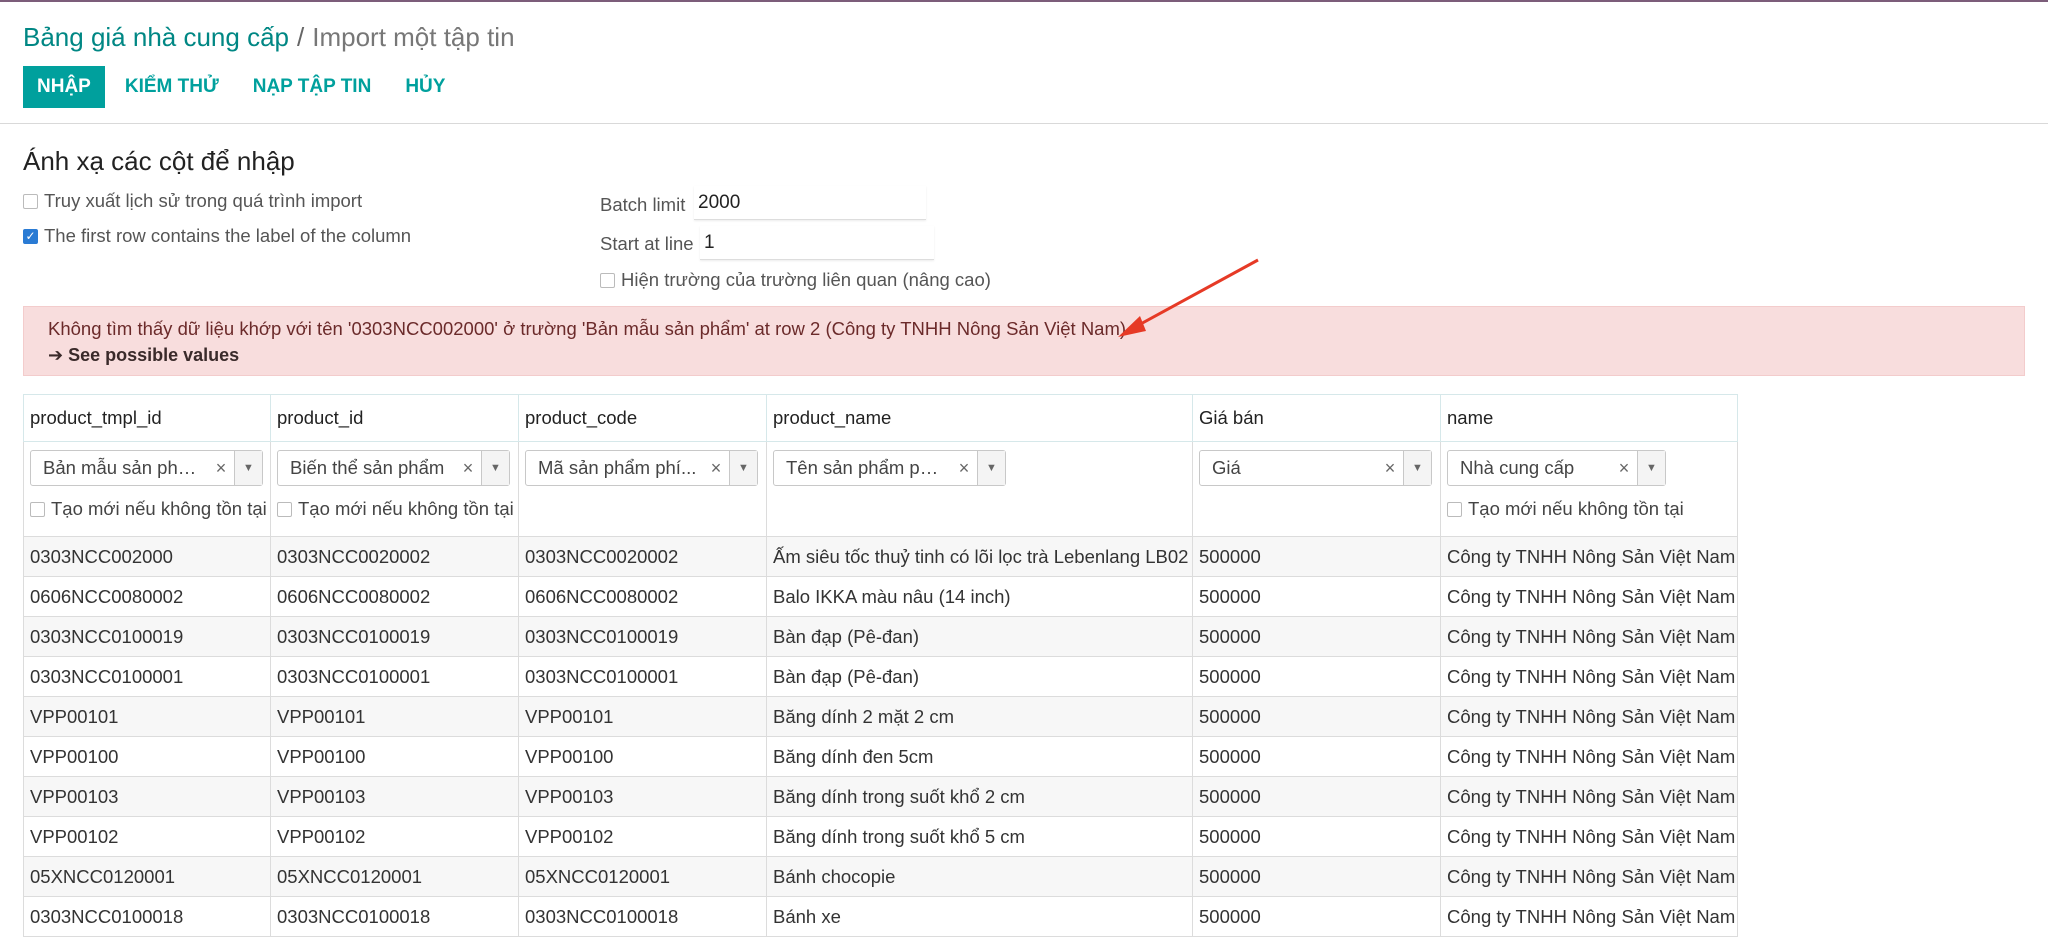 The height and width of the screenshot is (940, 2048). Describe the element at coordinates (154, 355) in the screenshot. I see `see-possible-values-label: See possible values` at that location.